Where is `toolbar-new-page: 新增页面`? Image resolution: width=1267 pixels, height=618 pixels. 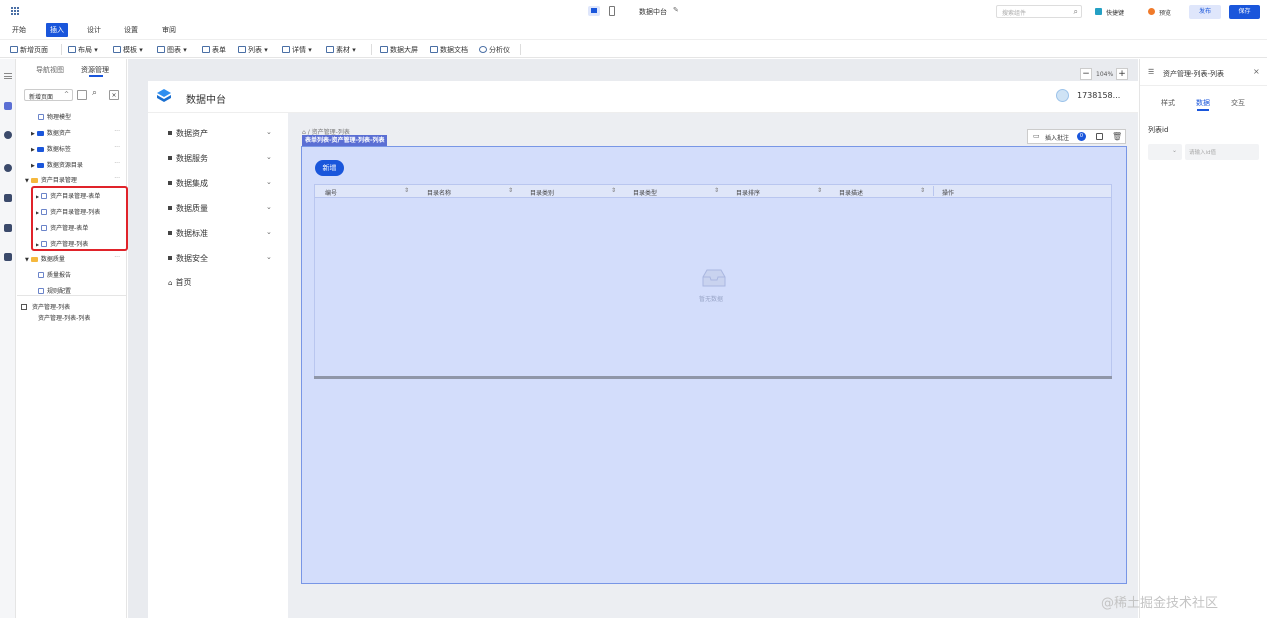 toolbar-new-page: 新增页面 is located at coordinates (29, 50).